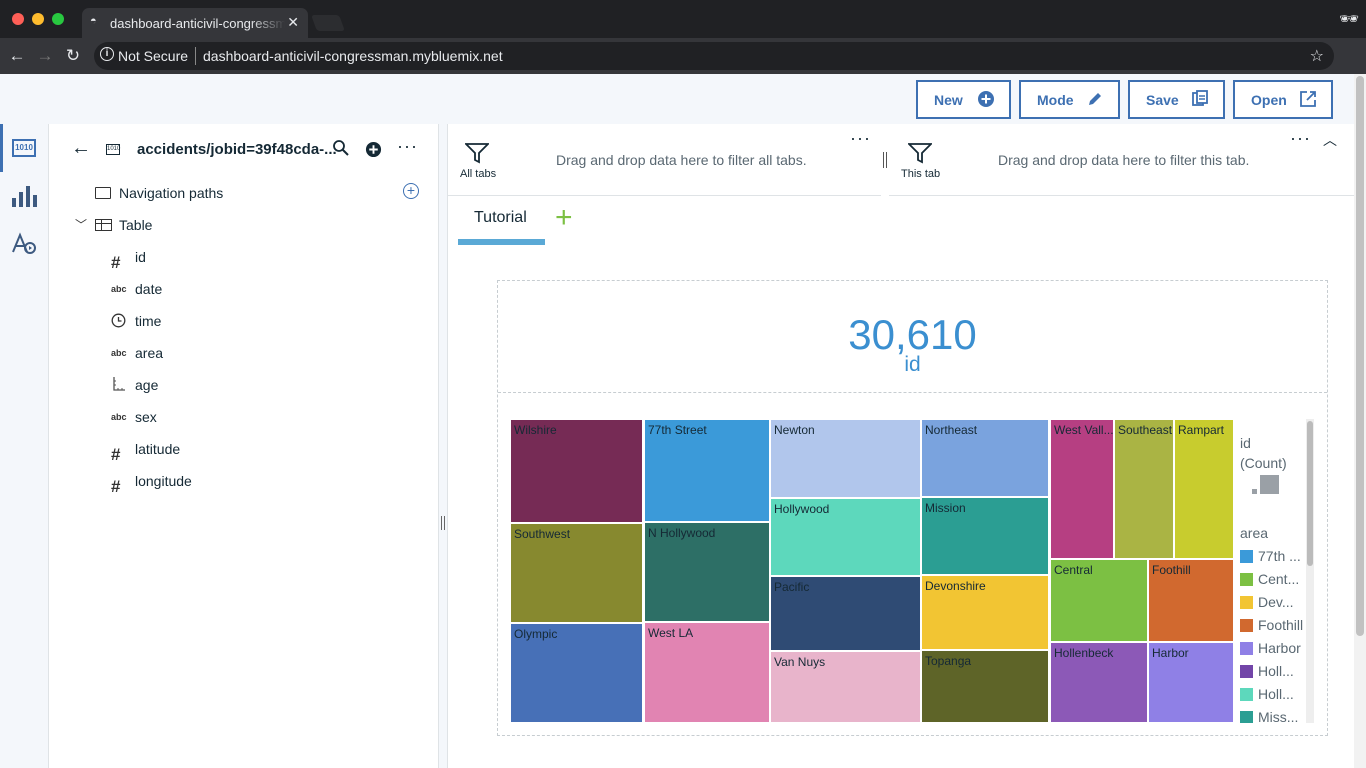 This screenshot has height=768, width=1366. What do you see at coordinates (443, 446) in the screenshot?
I see `panel-splitter` at bounding box center [443, 446].